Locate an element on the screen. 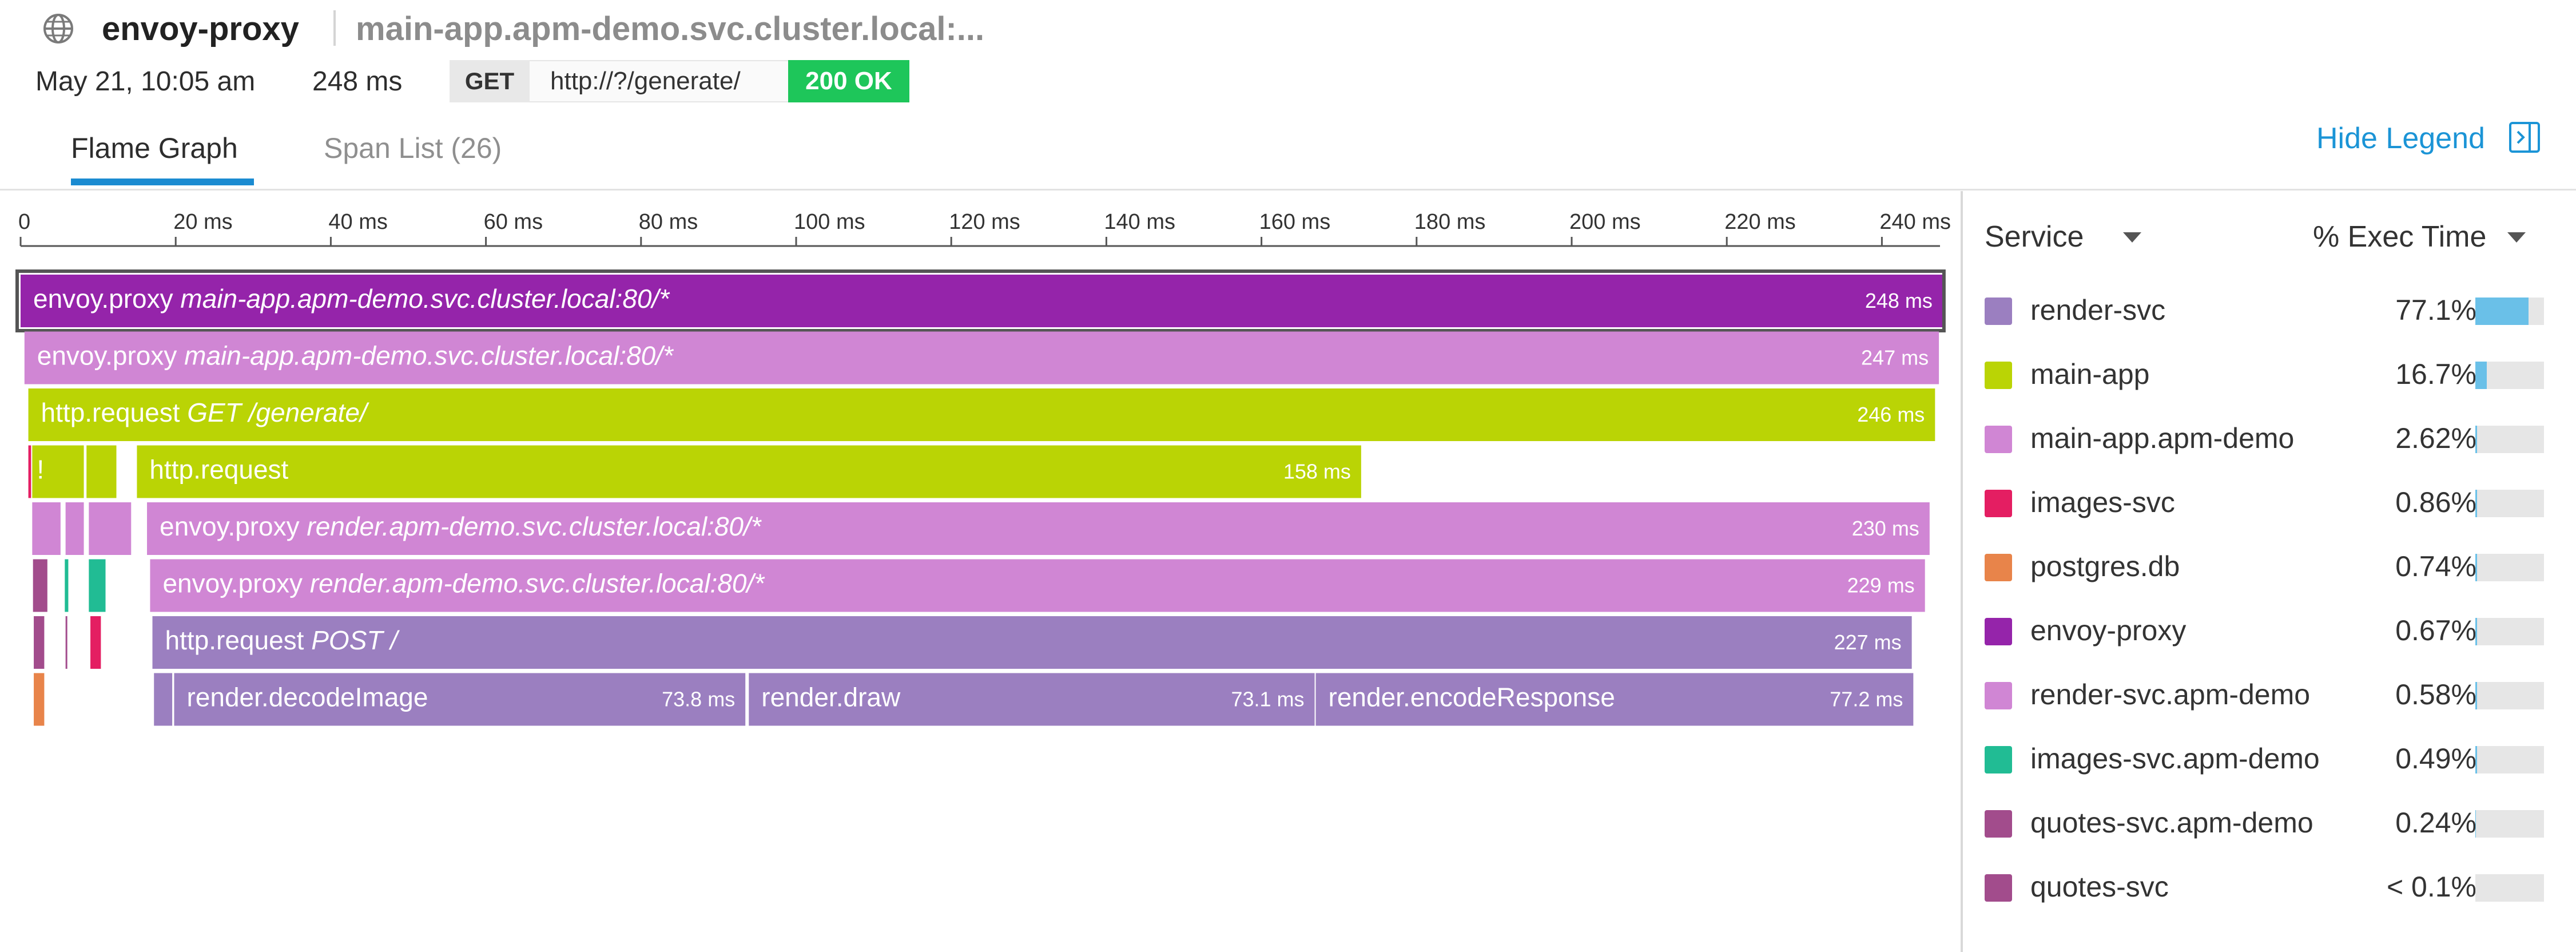  legend-exec-pct: 0.67% is located at coordinates (2435, 630).